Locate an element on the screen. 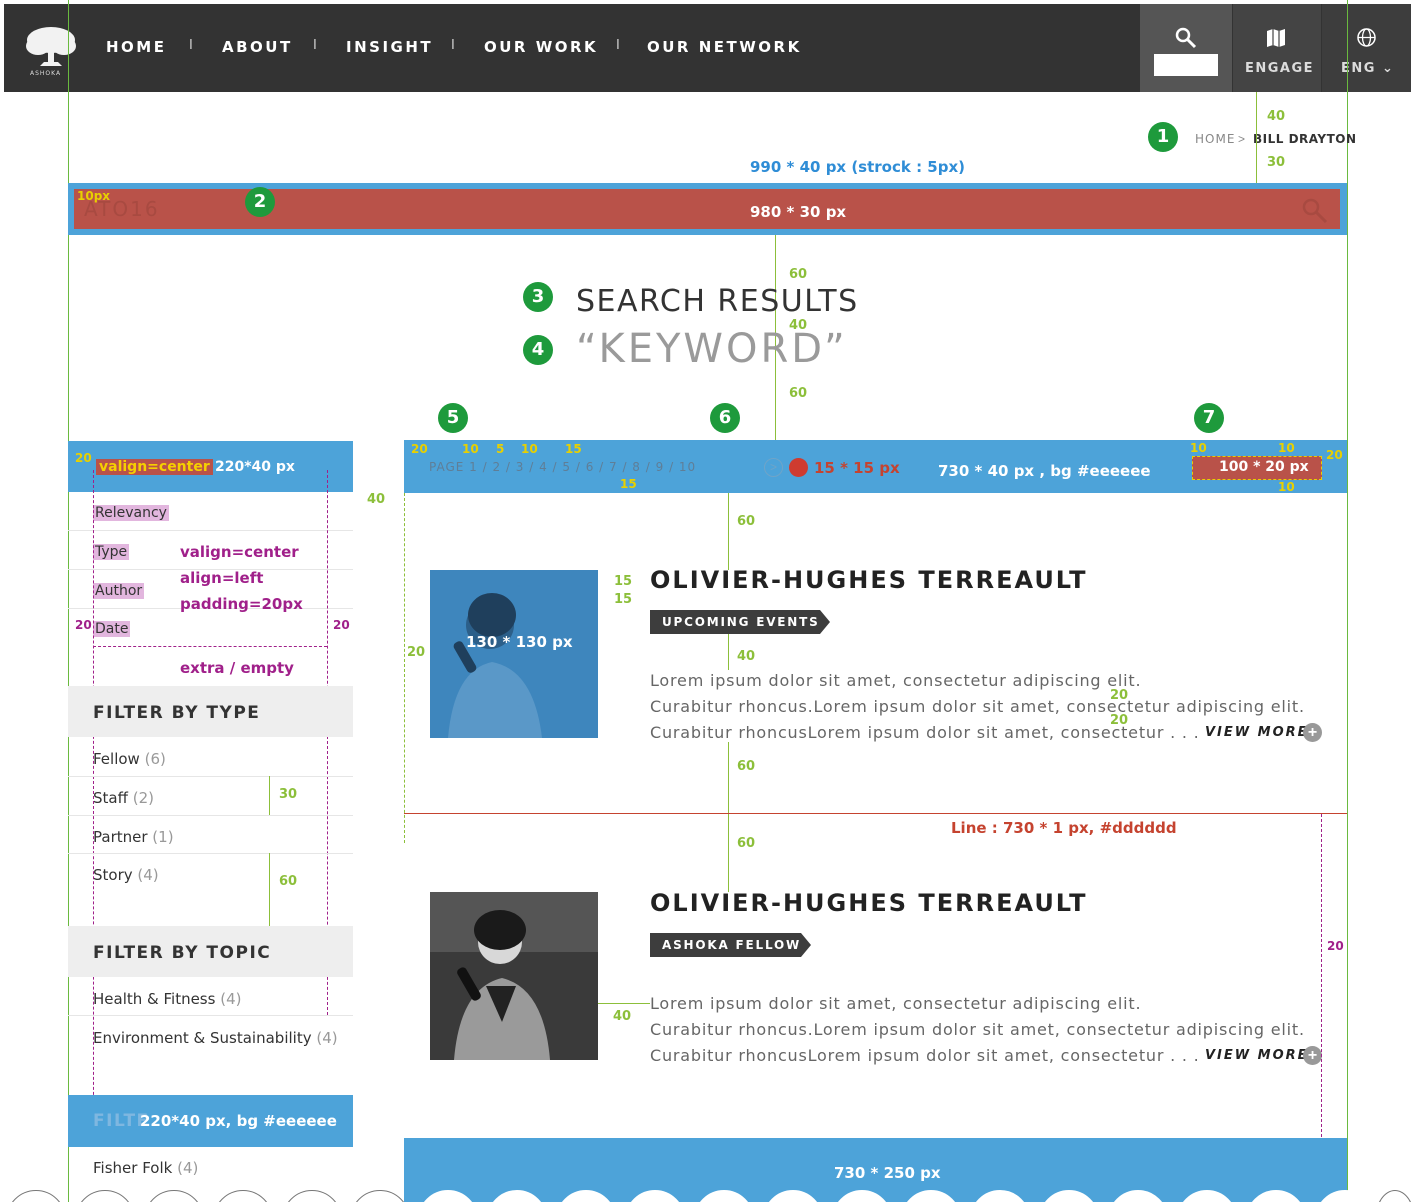  filter-item-fisher-folk: Fisher Folk (4) is located at coordinates (145, 1168).